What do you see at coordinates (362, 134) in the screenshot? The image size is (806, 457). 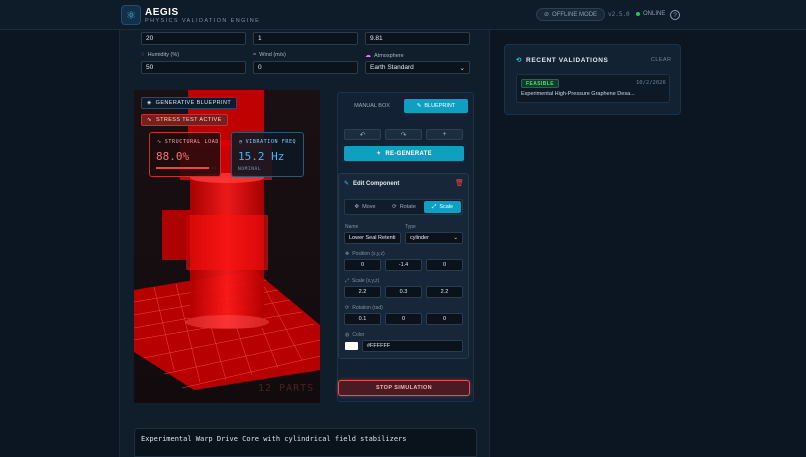 I see `undo-button: ↶` at bounding box center [362, 134].